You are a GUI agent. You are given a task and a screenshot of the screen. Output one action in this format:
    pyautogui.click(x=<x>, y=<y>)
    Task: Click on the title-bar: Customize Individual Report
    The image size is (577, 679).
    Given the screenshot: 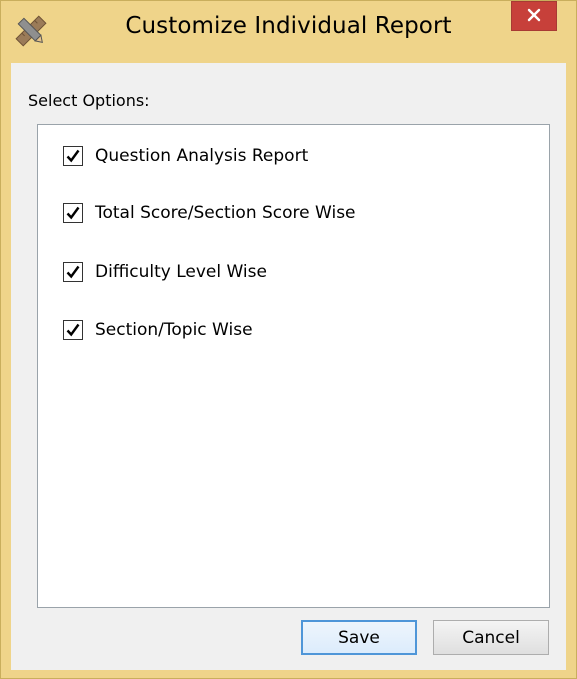 What is the action you would take?
    pyautogui.click(x=288, y=32)
    